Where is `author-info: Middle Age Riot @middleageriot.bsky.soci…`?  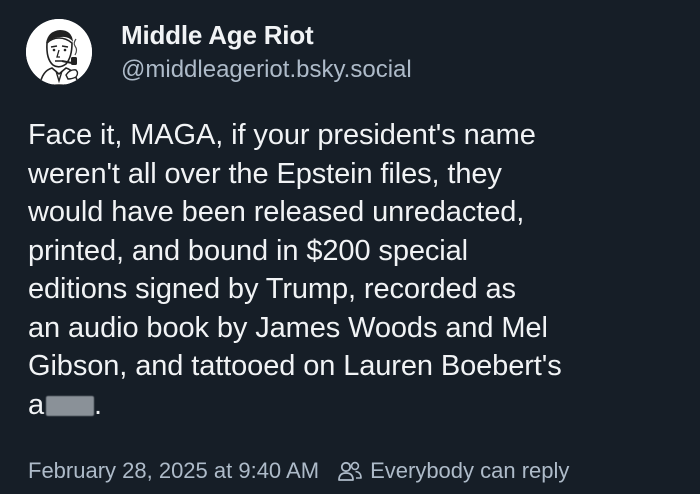
author-info: Middle Age Riot @middleageriot.bsky.soci… is located at coordinates (266, 52).